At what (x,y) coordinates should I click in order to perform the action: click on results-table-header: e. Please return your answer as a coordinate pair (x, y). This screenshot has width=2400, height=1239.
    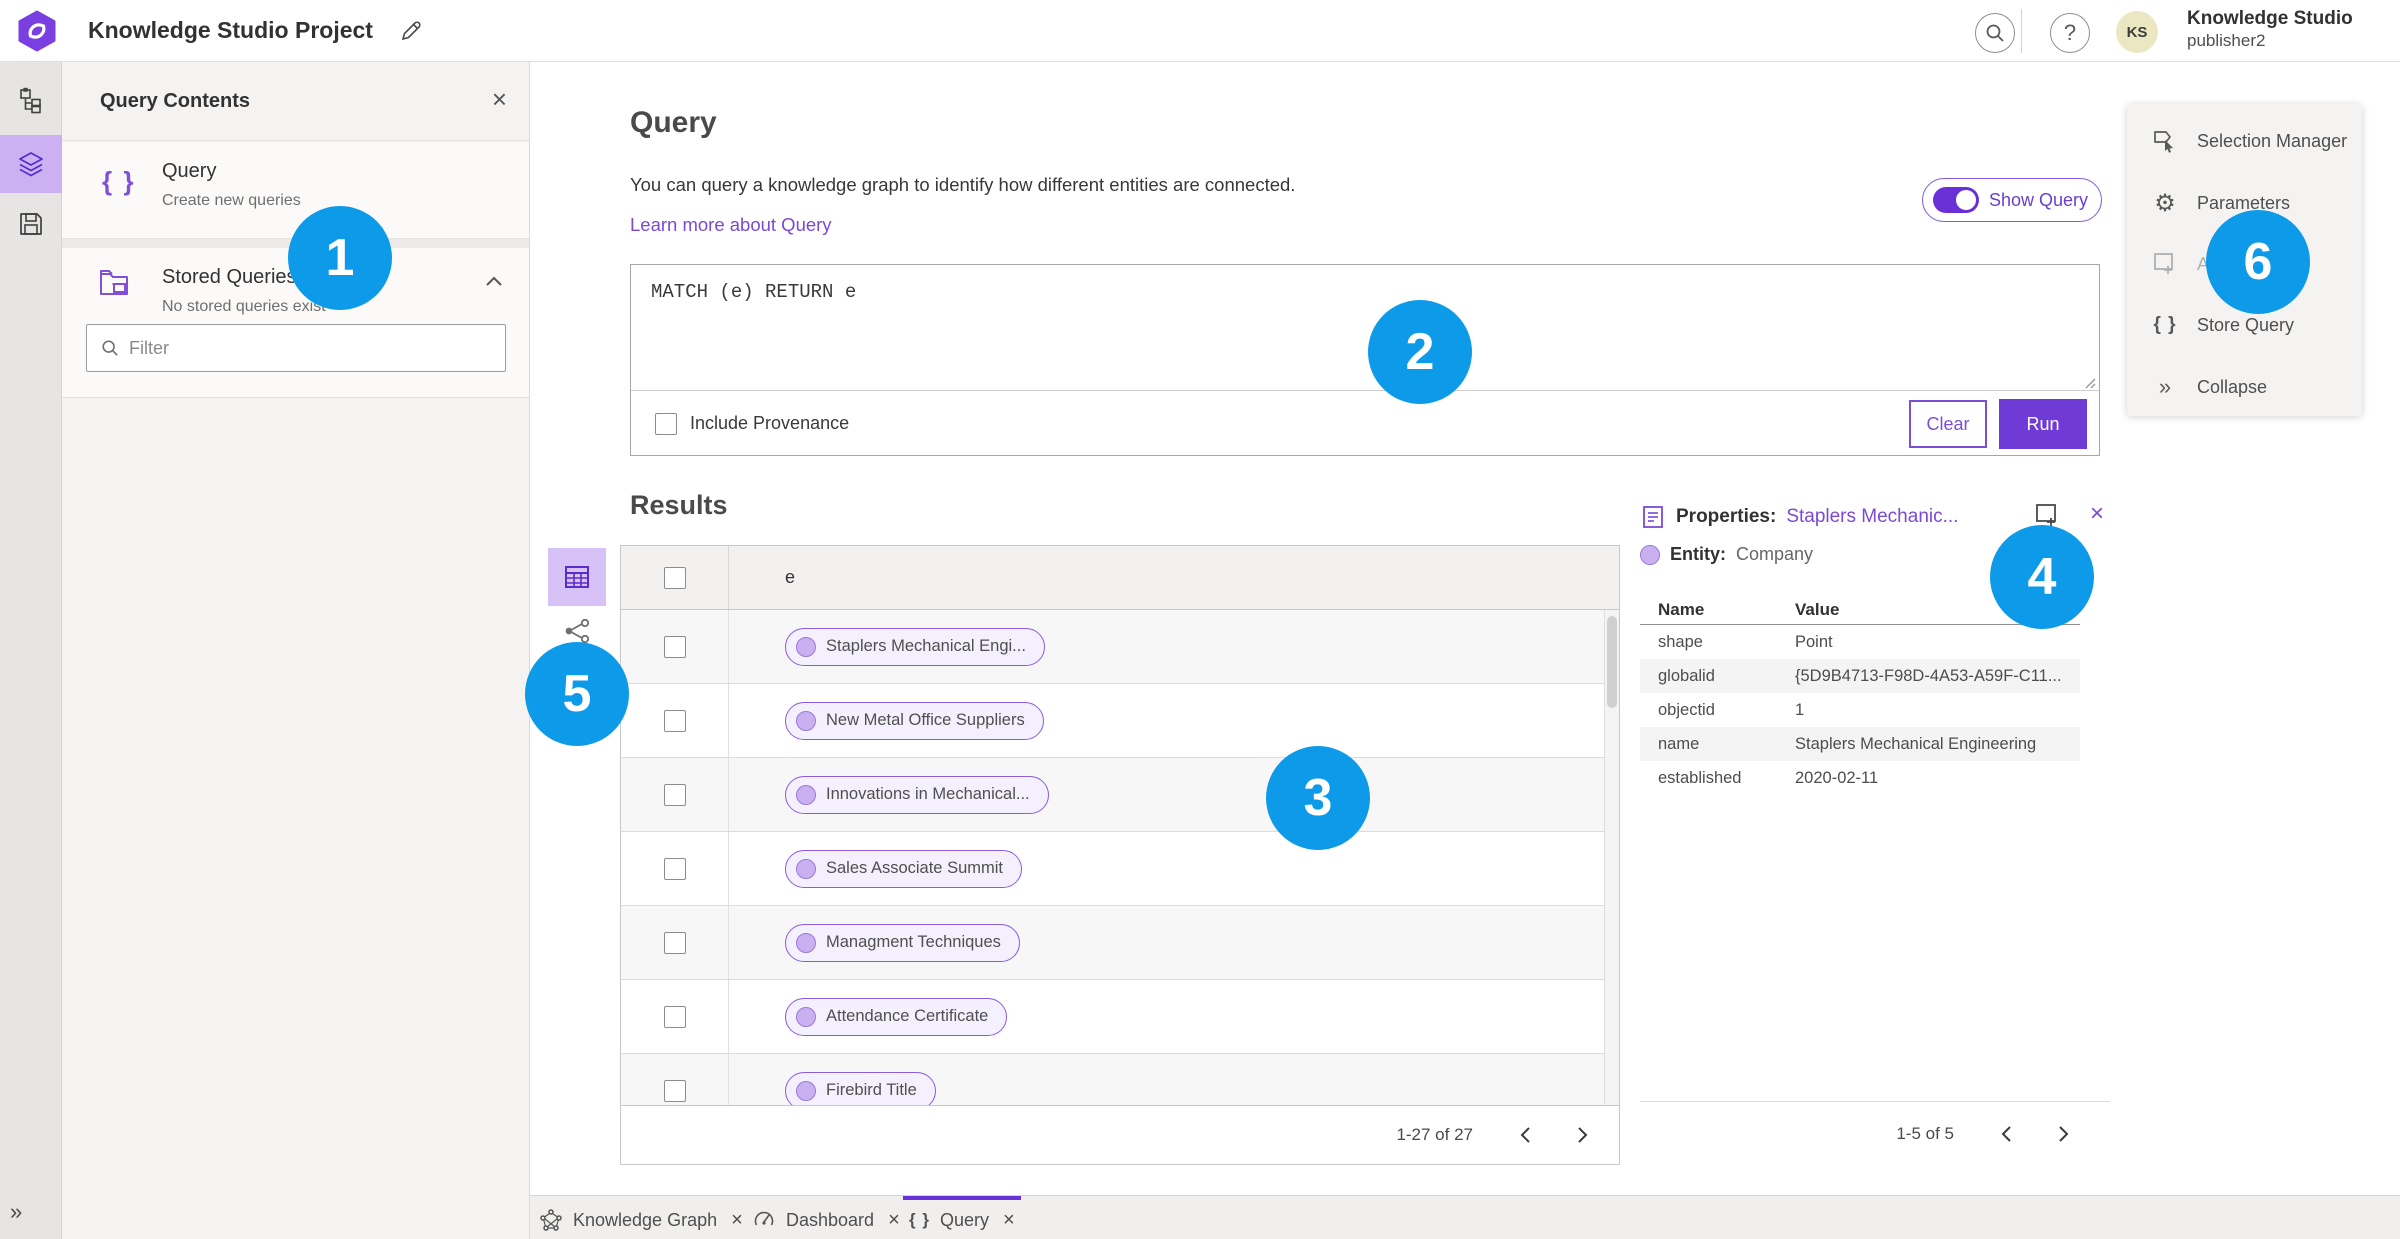
    Looking at the image, I should click on (1120, 578).